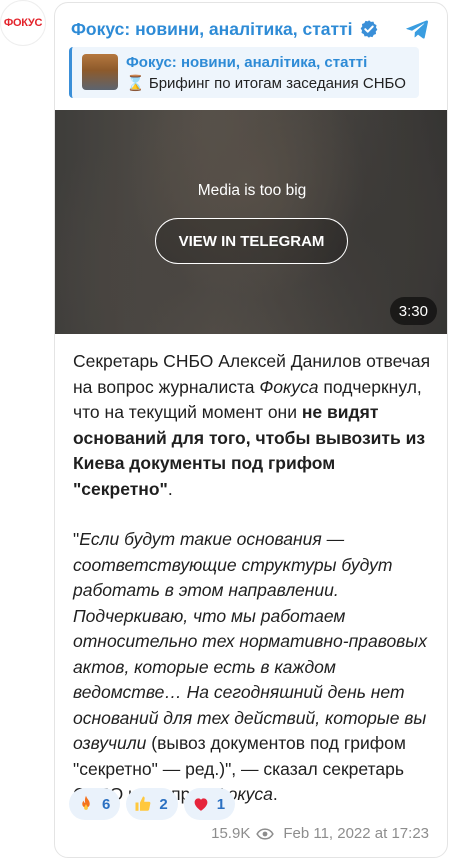  I want to click on reaction-count: 2, so click(163, 804).